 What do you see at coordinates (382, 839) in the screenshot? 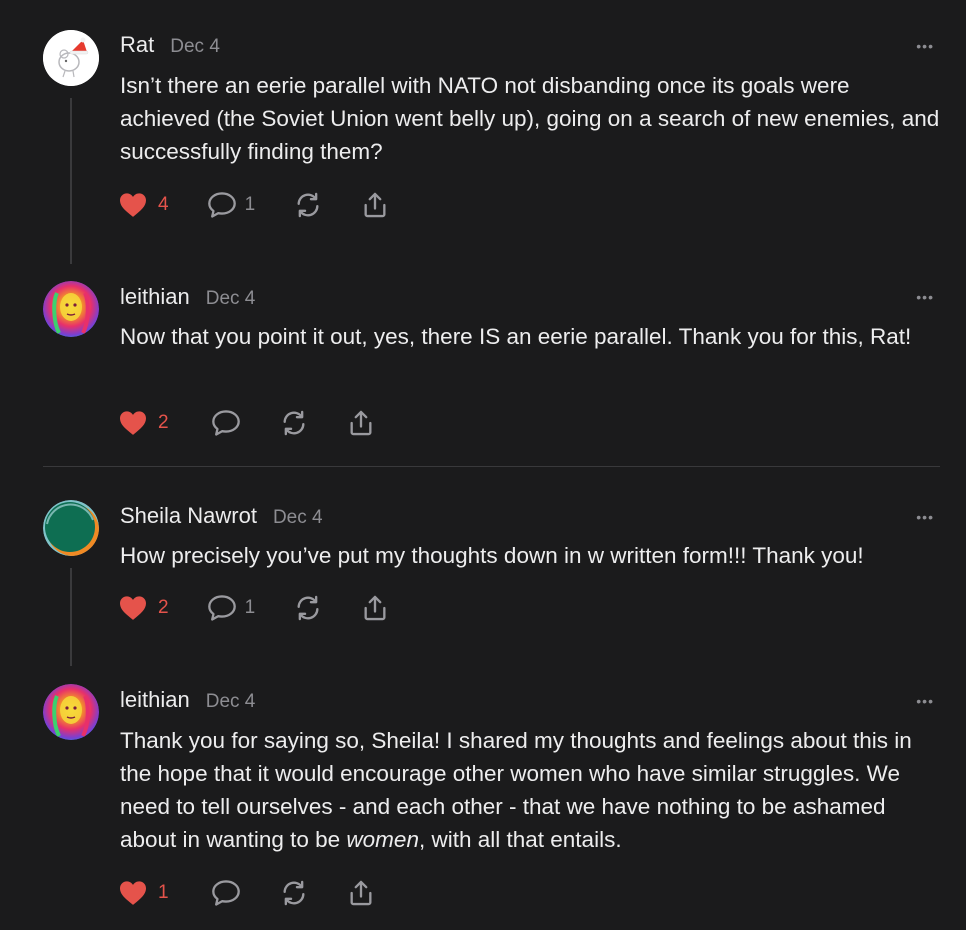
I see `comment-body-emphasis: women` at bounding box center [382, 839].